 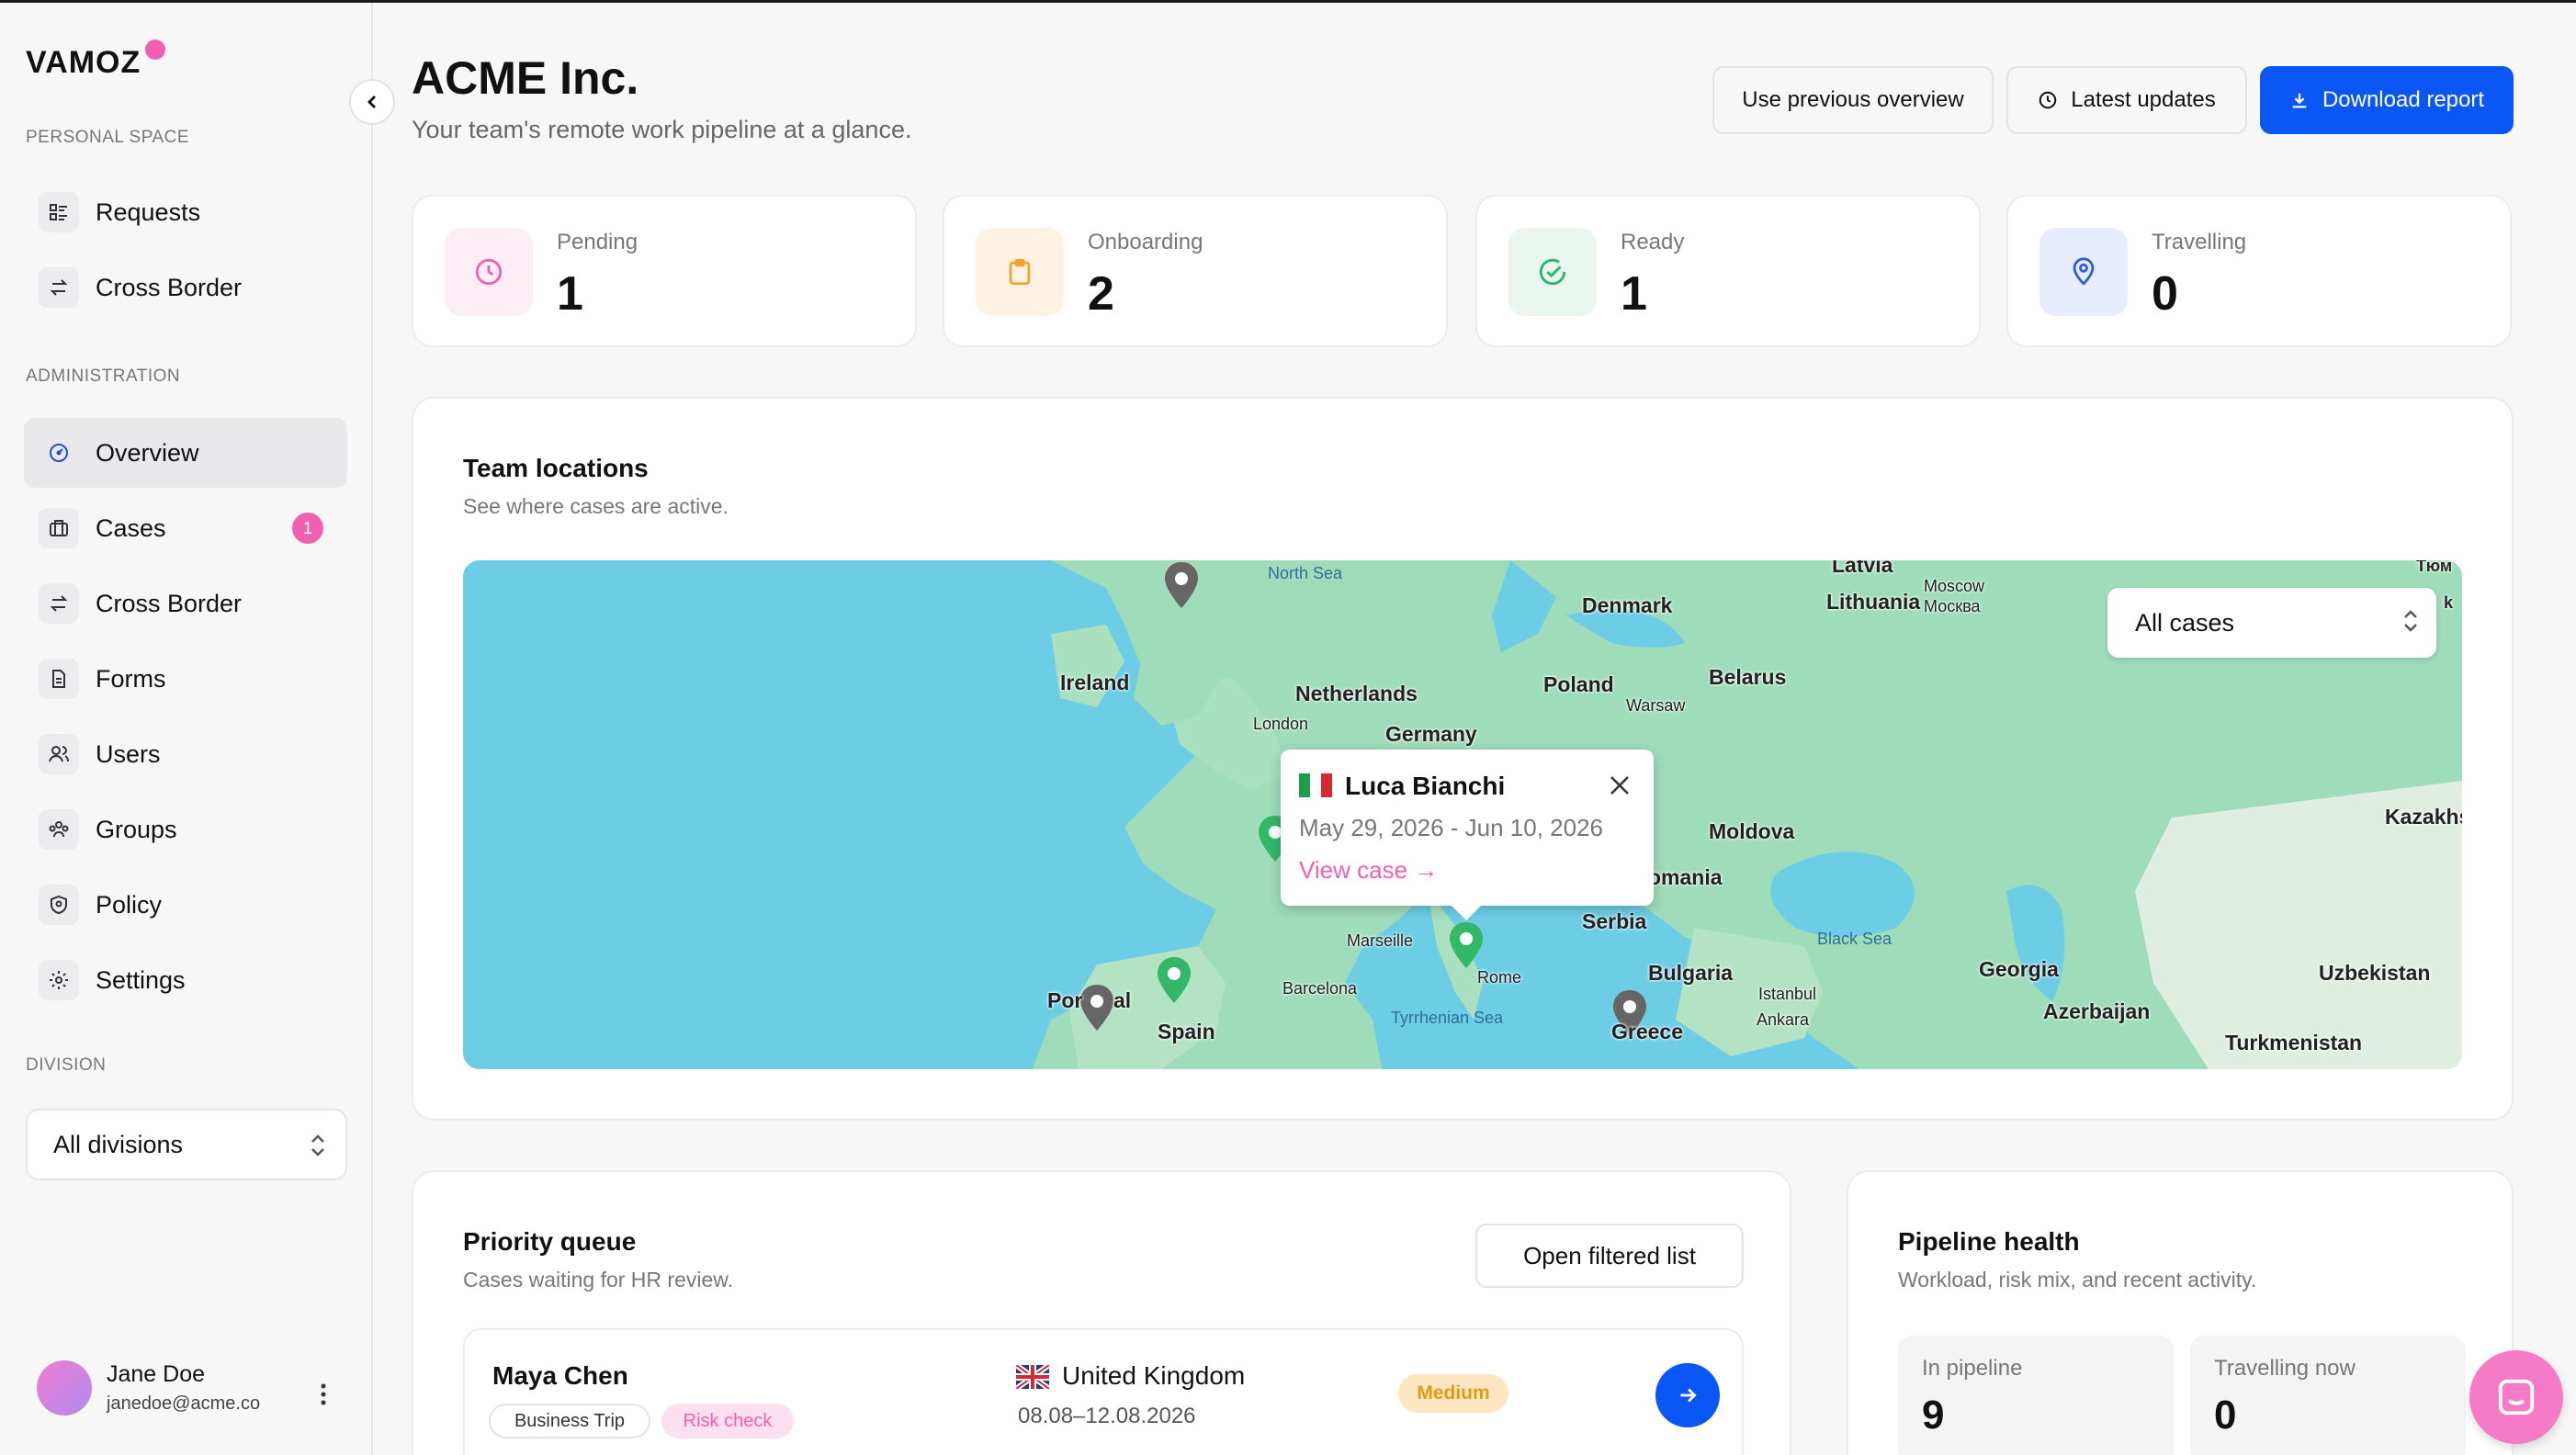 What do you see at coordinates (2143, 99) in the screenshot?
I see `button-label: Latest updates` at bounding box center [2143, 99].